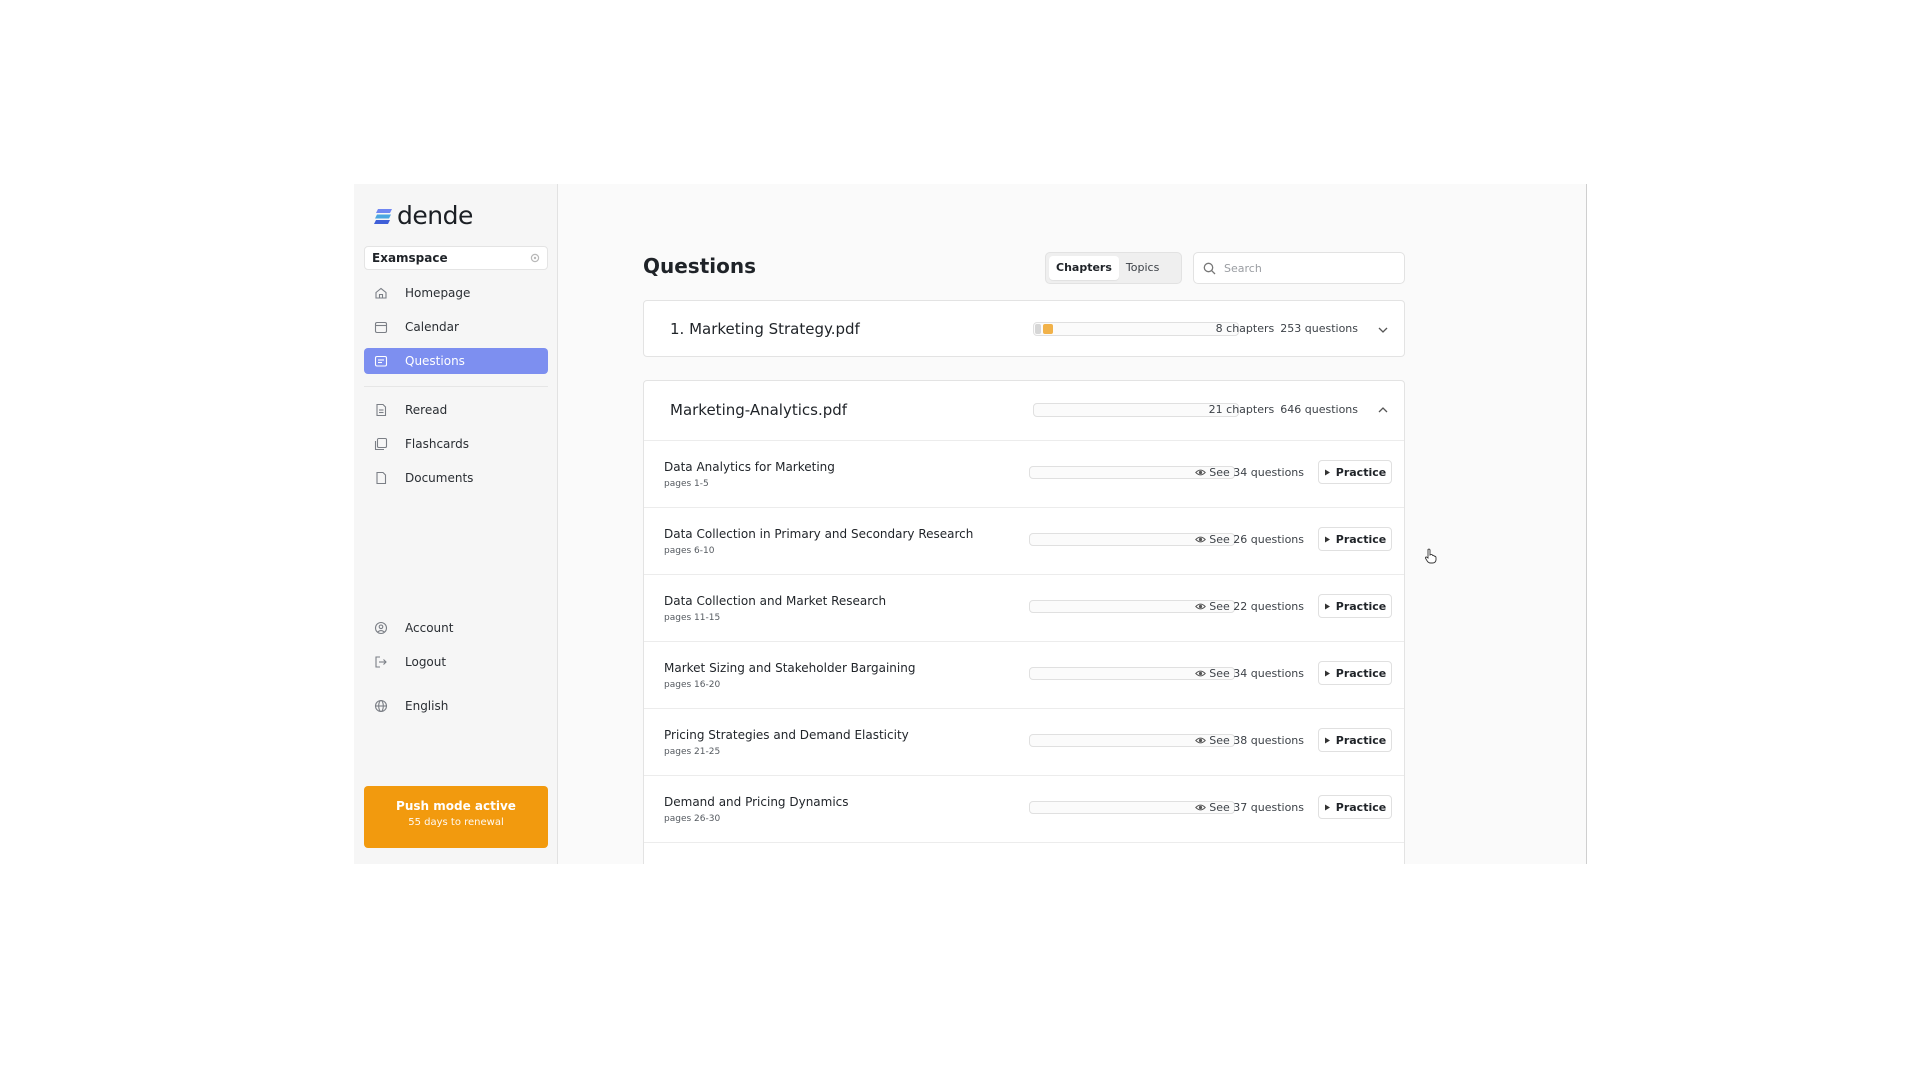 The height and width of the screenshot is (1080, 1920). What do you see at coordinates (1256, 539) in the screenshot?
I see `see-questions-label: See 26 questions` at bounding box center [1256, 539].